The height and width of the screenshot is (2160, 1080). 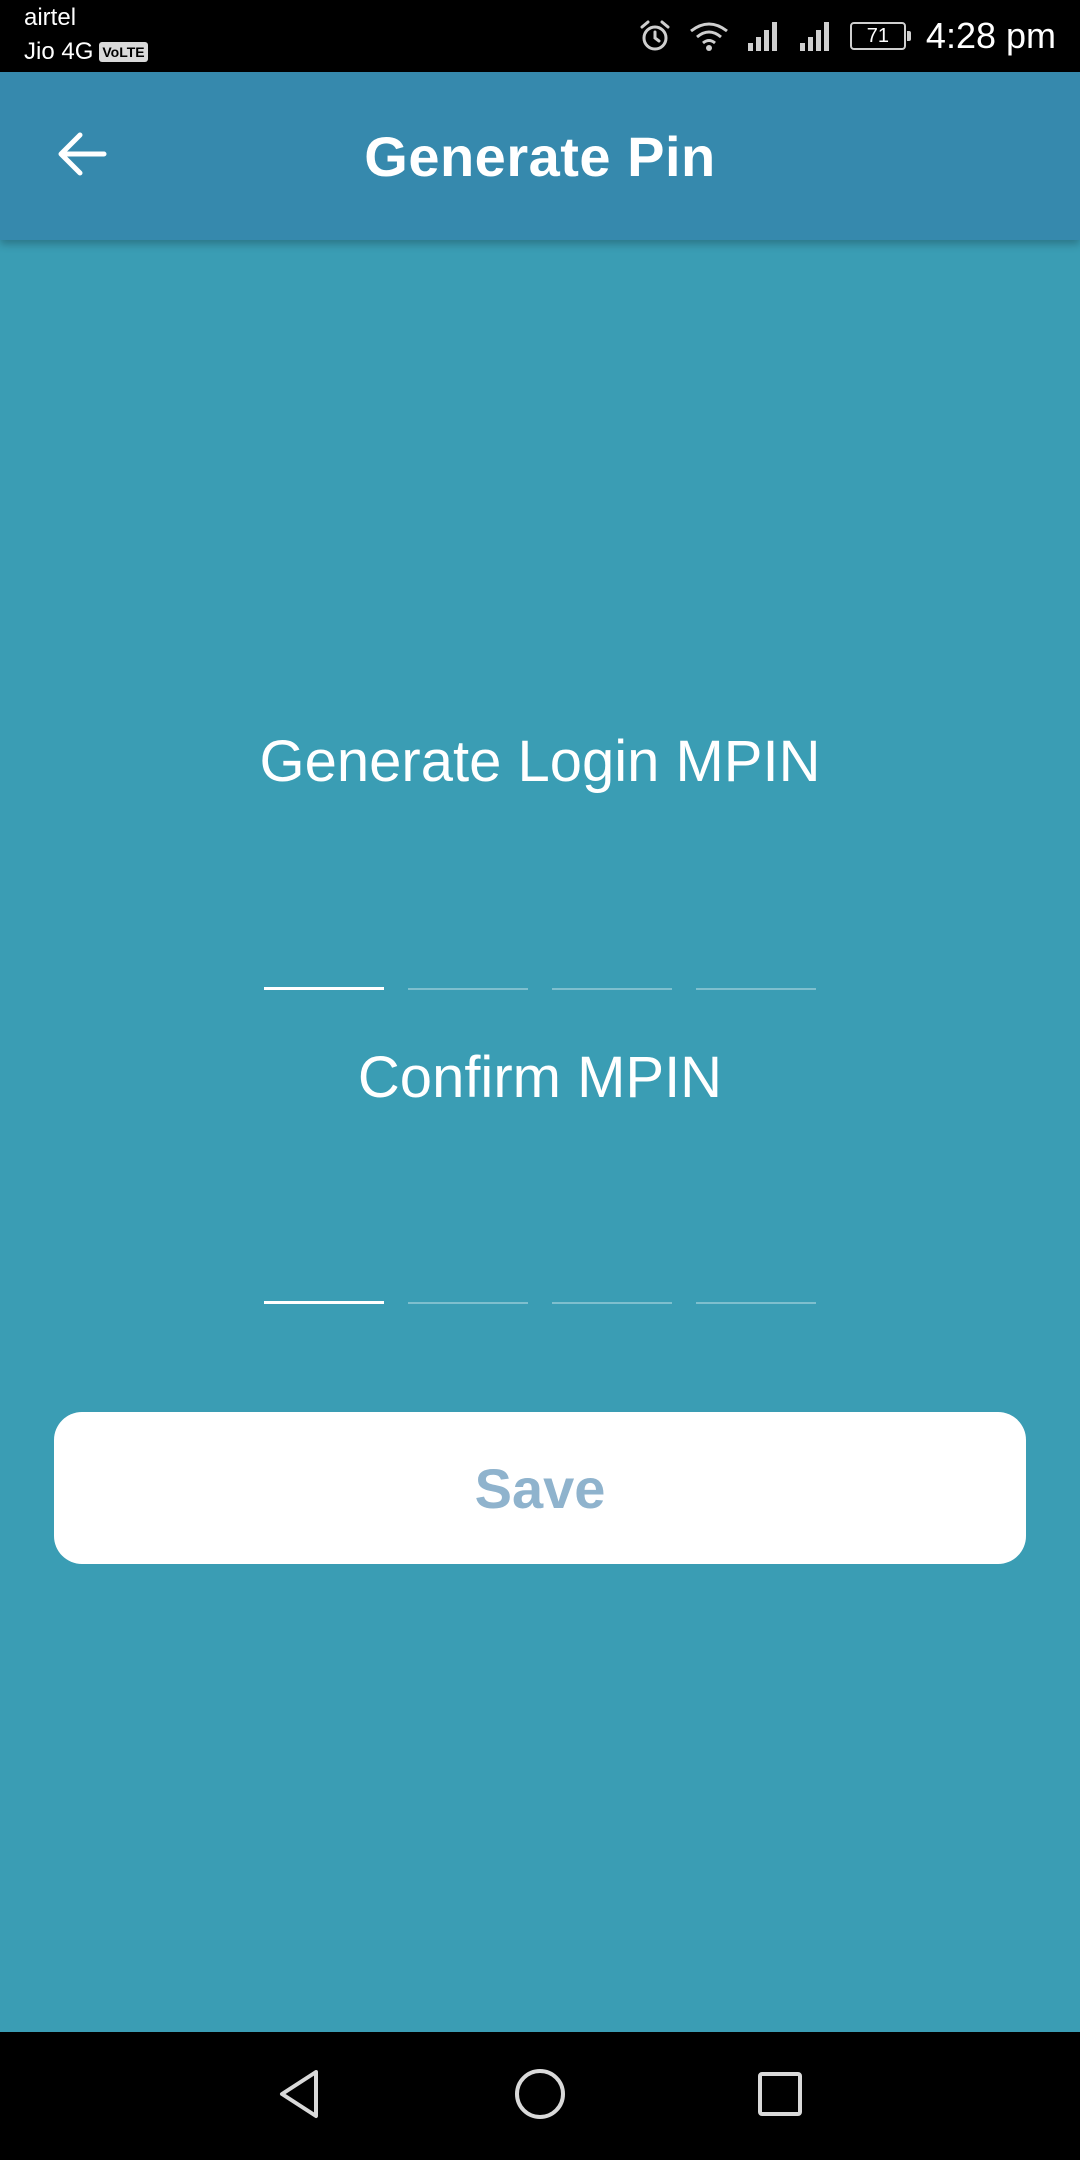 I want to click on wifi-icon, so click(x=709, y=36).